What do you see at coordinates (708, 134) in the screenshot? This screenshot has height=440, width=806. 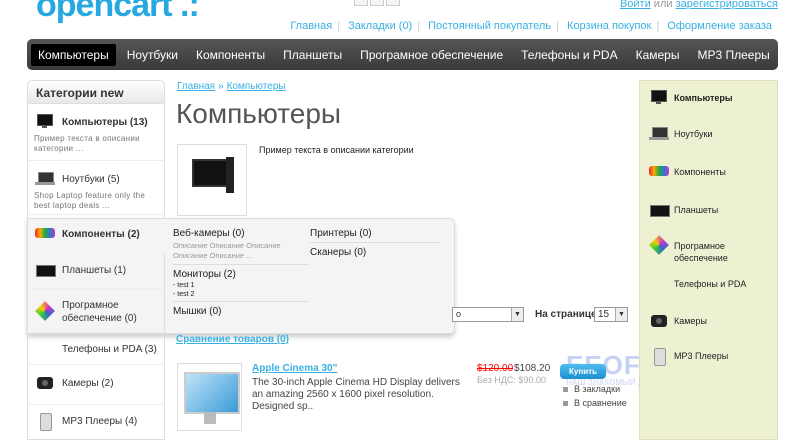 I see `right-category-laptops: Ноутбуки` at bounding box center [708, 134].